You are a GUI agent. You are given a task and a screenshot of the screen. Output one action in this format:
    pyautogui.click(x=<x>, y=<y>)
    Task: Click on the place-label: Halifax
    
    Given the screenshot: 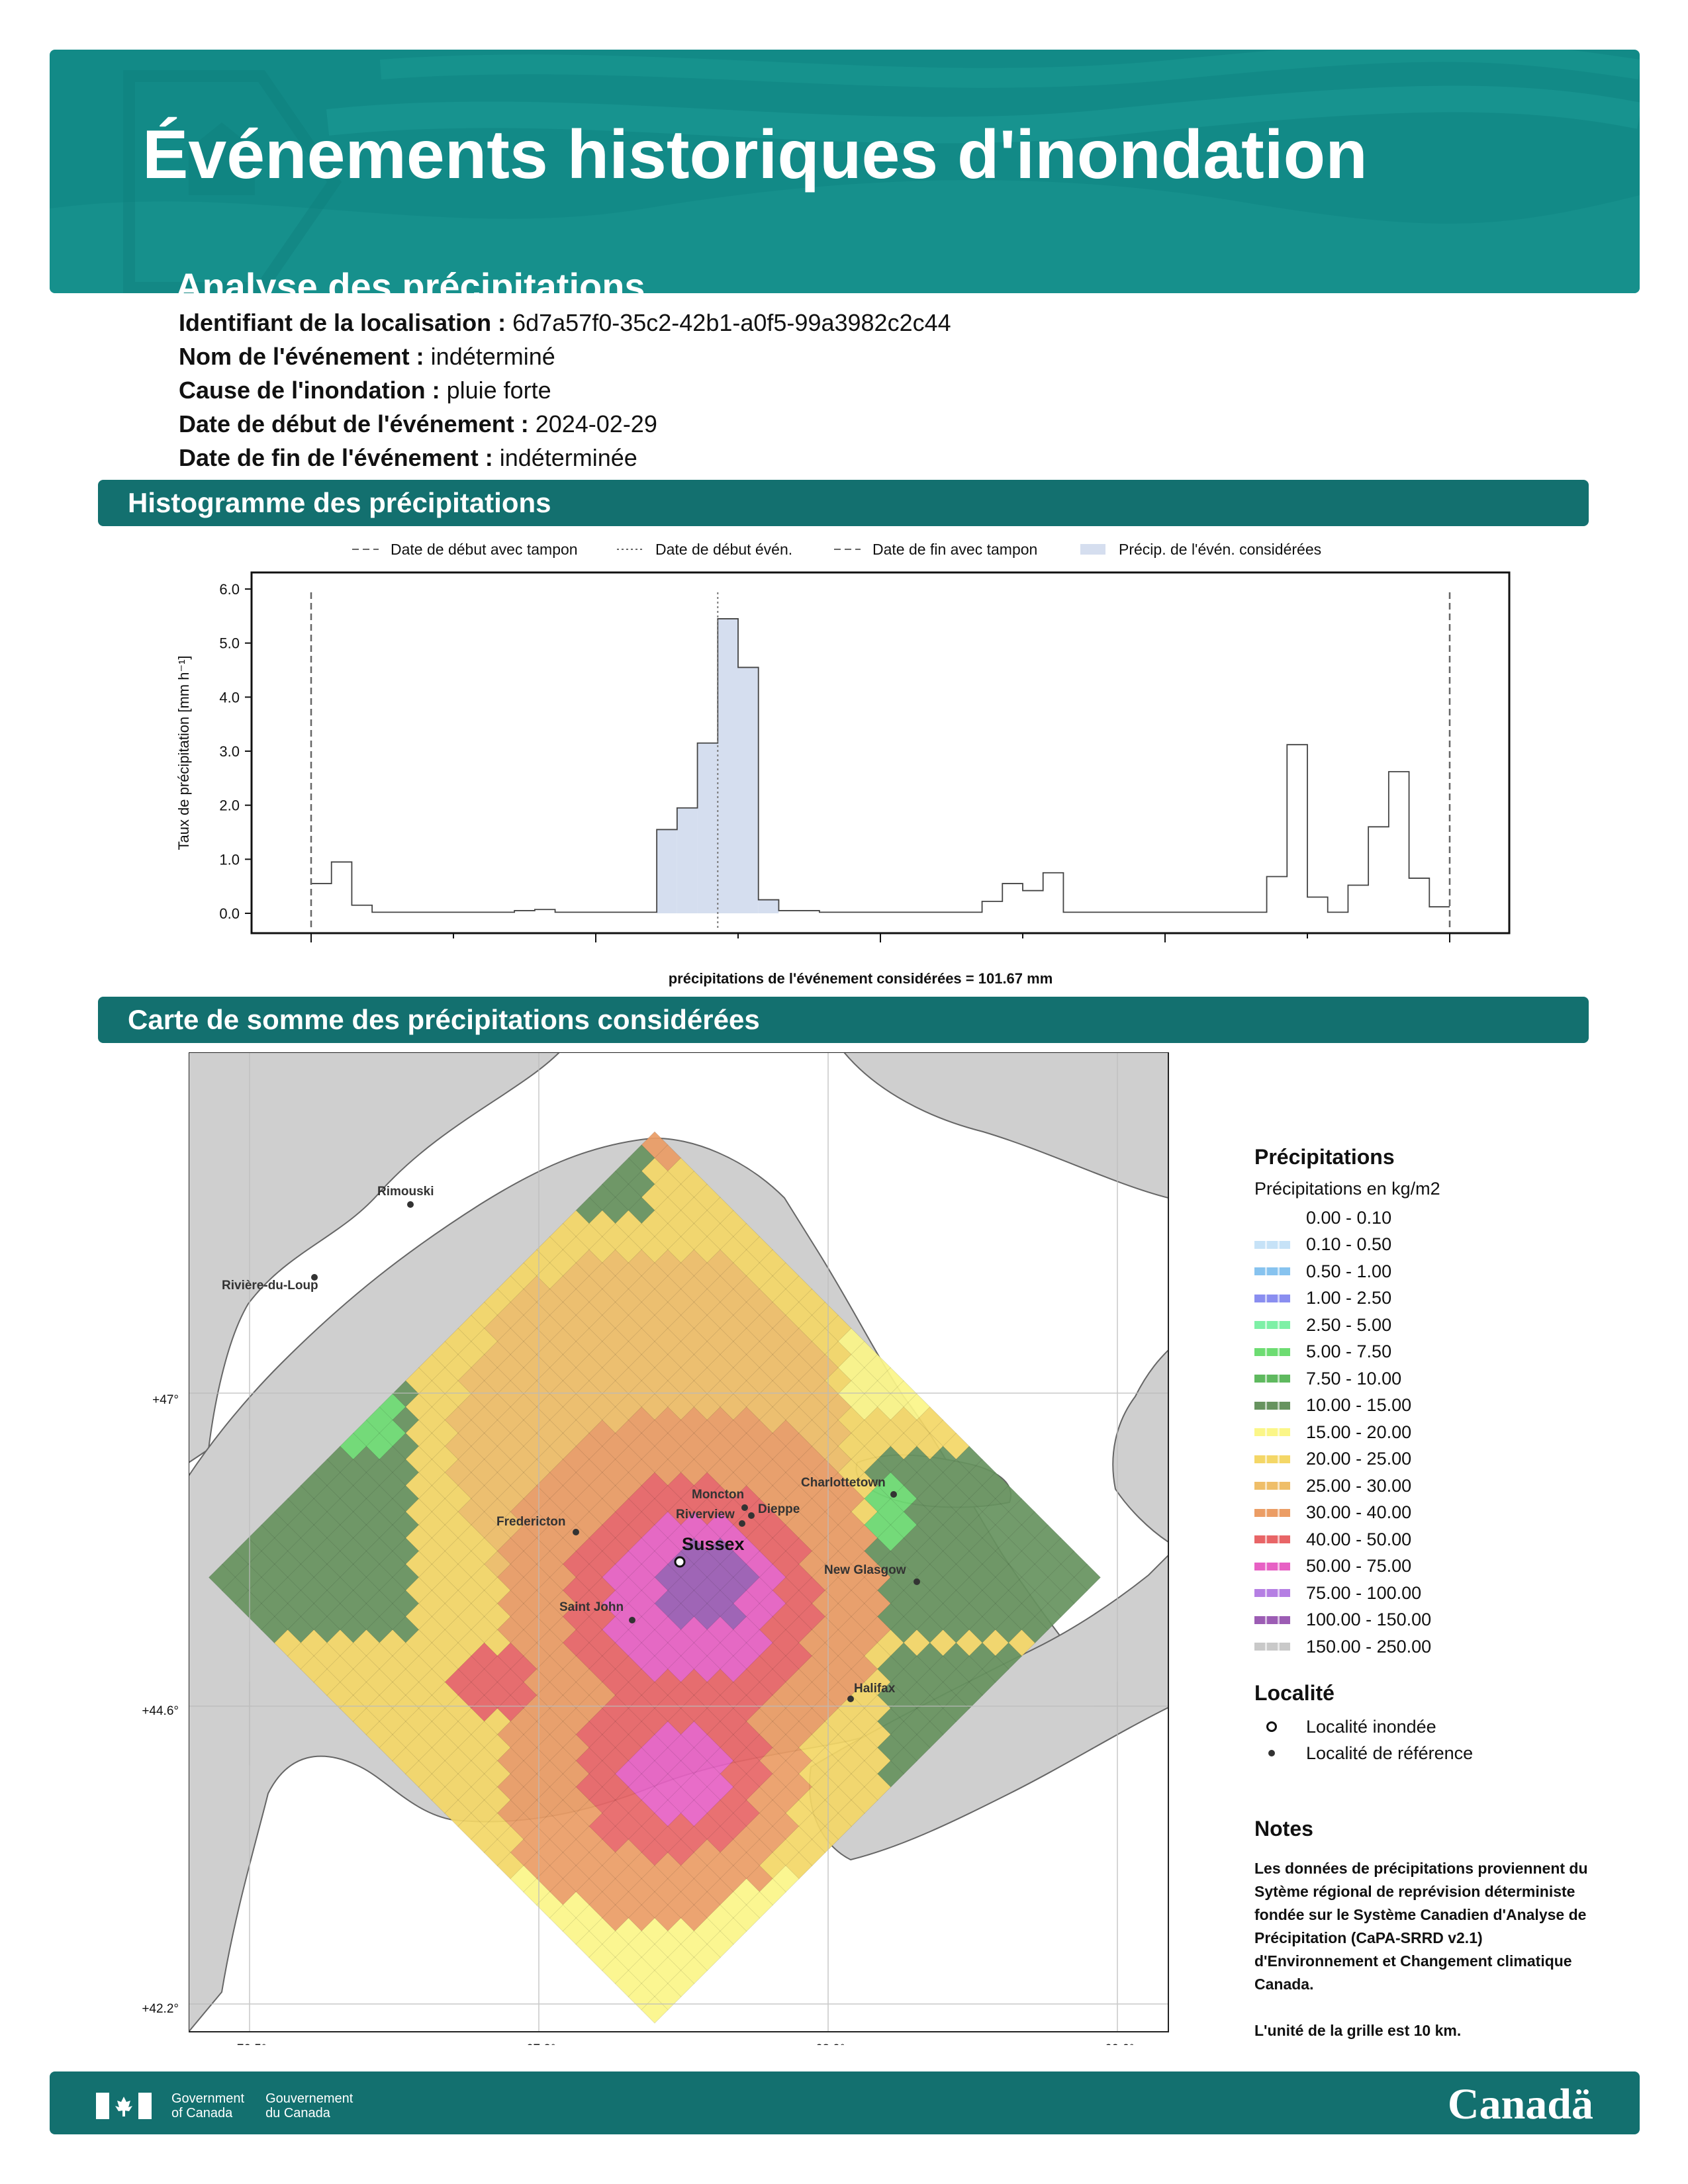 What is the action you would take?
    pyautogui.click(x=875, y=1689)
    